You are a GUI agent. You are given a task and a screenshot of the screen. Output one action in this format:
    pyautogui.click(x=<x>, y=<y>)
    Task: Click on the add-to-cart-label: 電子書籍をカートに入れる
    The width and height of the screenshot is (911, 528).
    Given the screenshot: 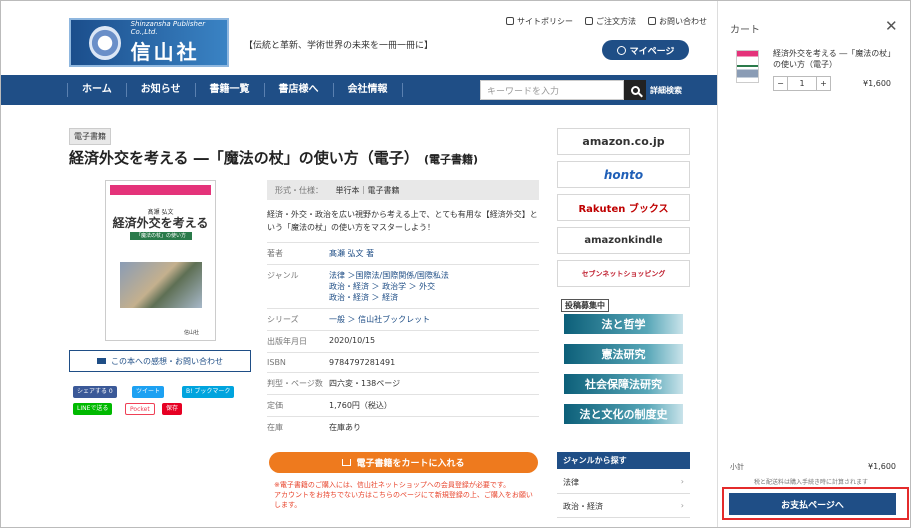 What is the action you would take?
    pyautogui.click(x=410, y=464)
    